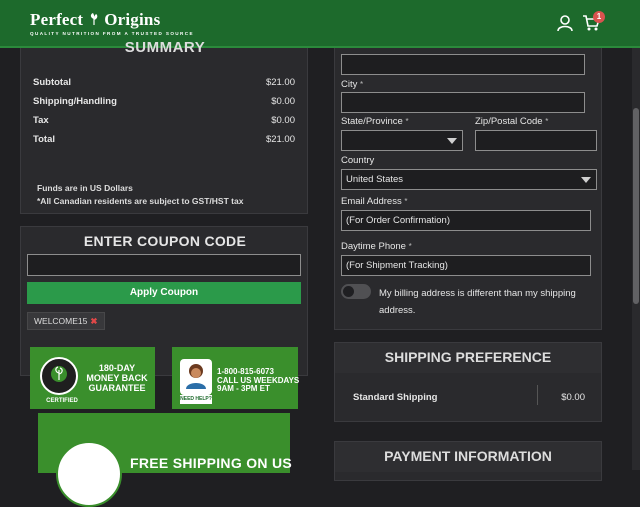  I want to click on billing-address-toggle, so click(356, 291).